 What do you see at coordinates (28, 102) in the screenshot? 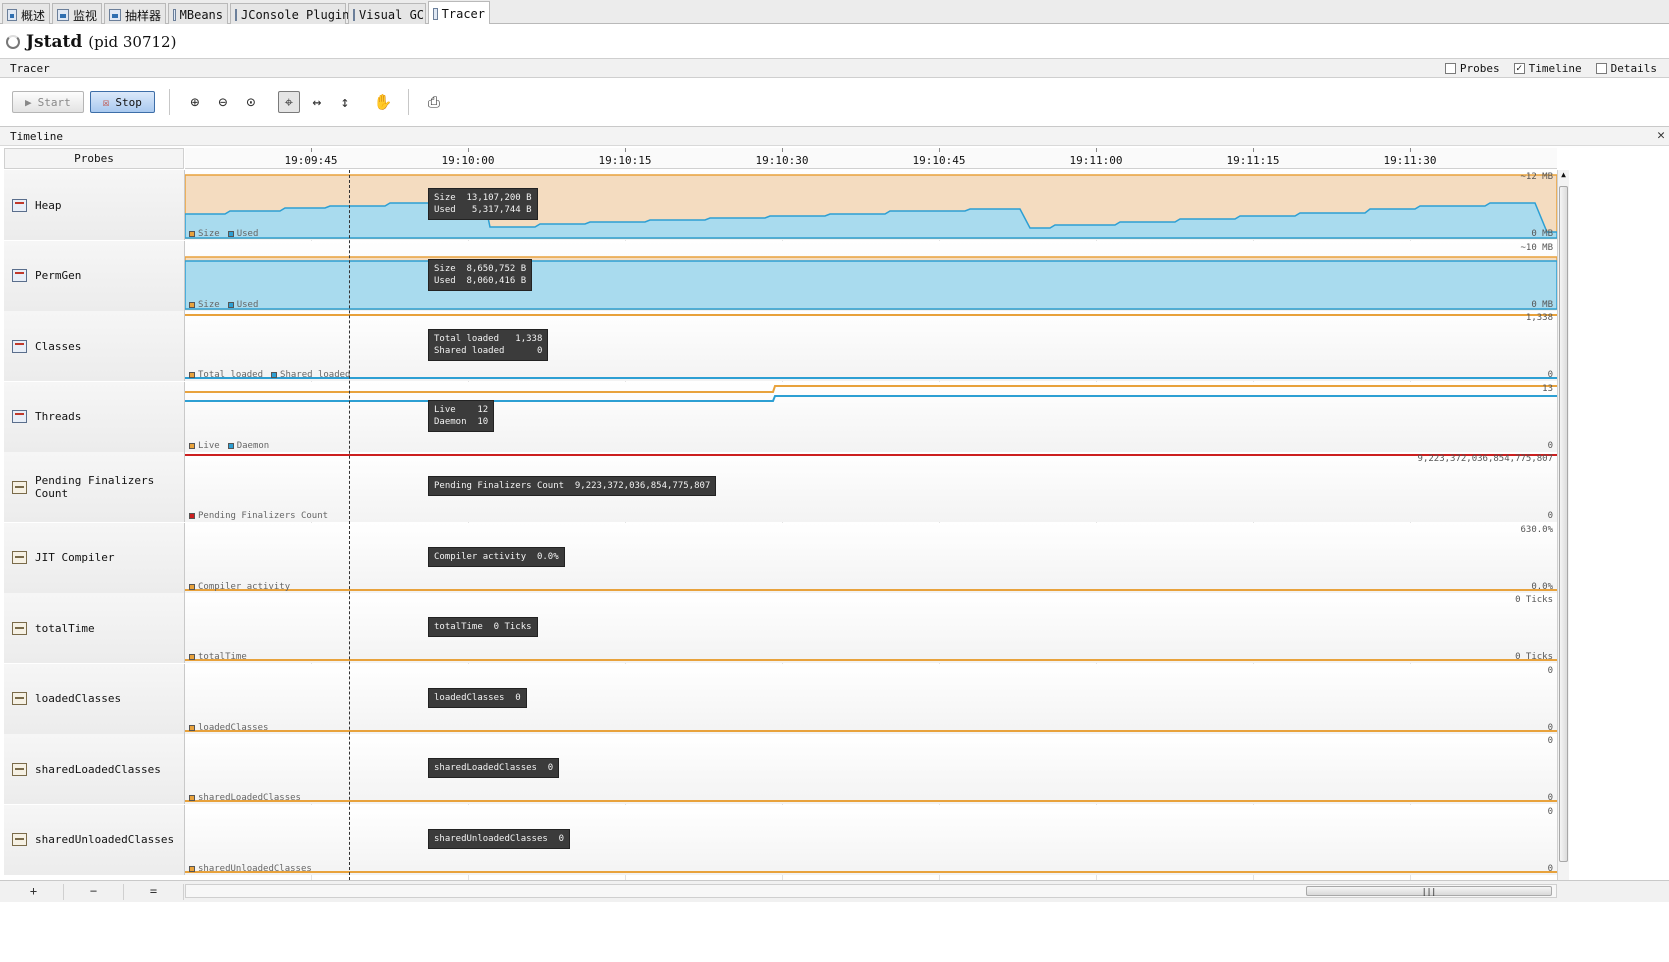
I see `play-icon: ▶` at bounding box center [28, 102].